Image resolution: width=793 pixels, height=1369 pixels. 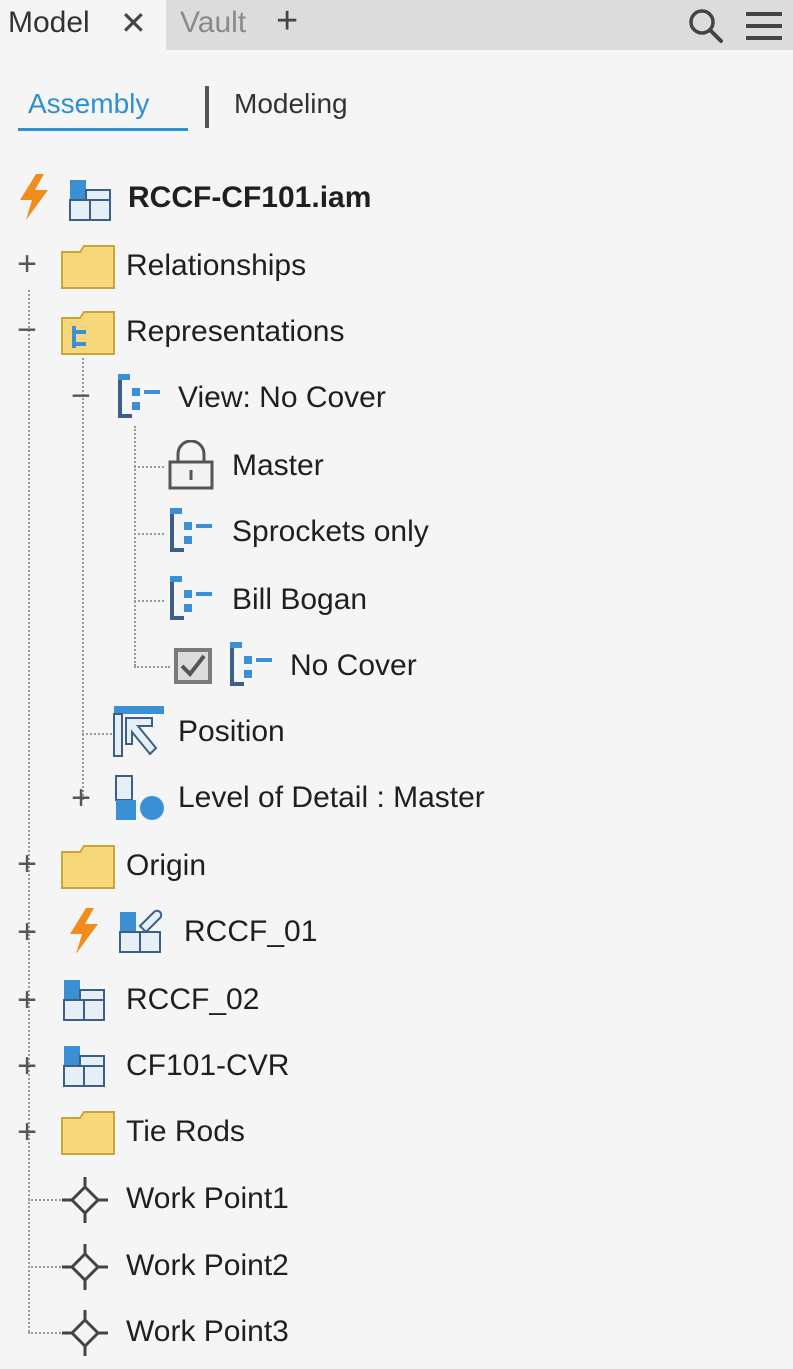 I want to click on tree-item-label: No Cover, so click(x=353, y=665).